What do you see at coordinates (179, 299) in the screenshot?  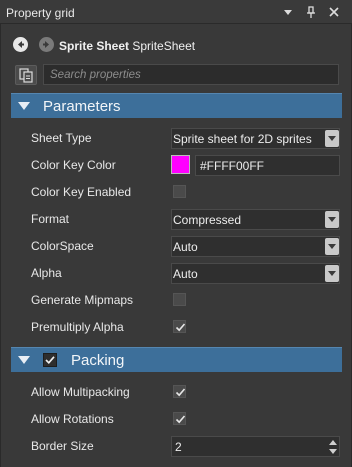 I see `generate-mipmaps-checkbox` at bounding box center [179, 299].